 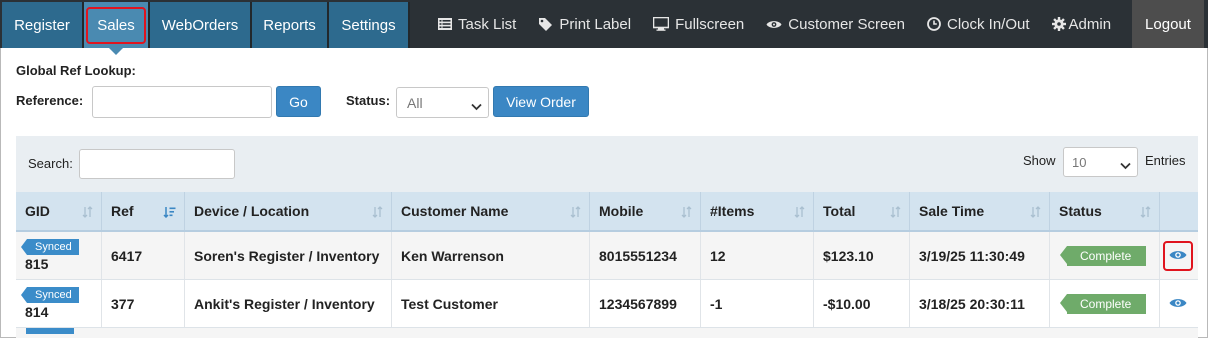 What do you see at coordinates (621, 211) in the screenshot?
I see `column-header-label: Mobile` at bounding box center [621, 211].